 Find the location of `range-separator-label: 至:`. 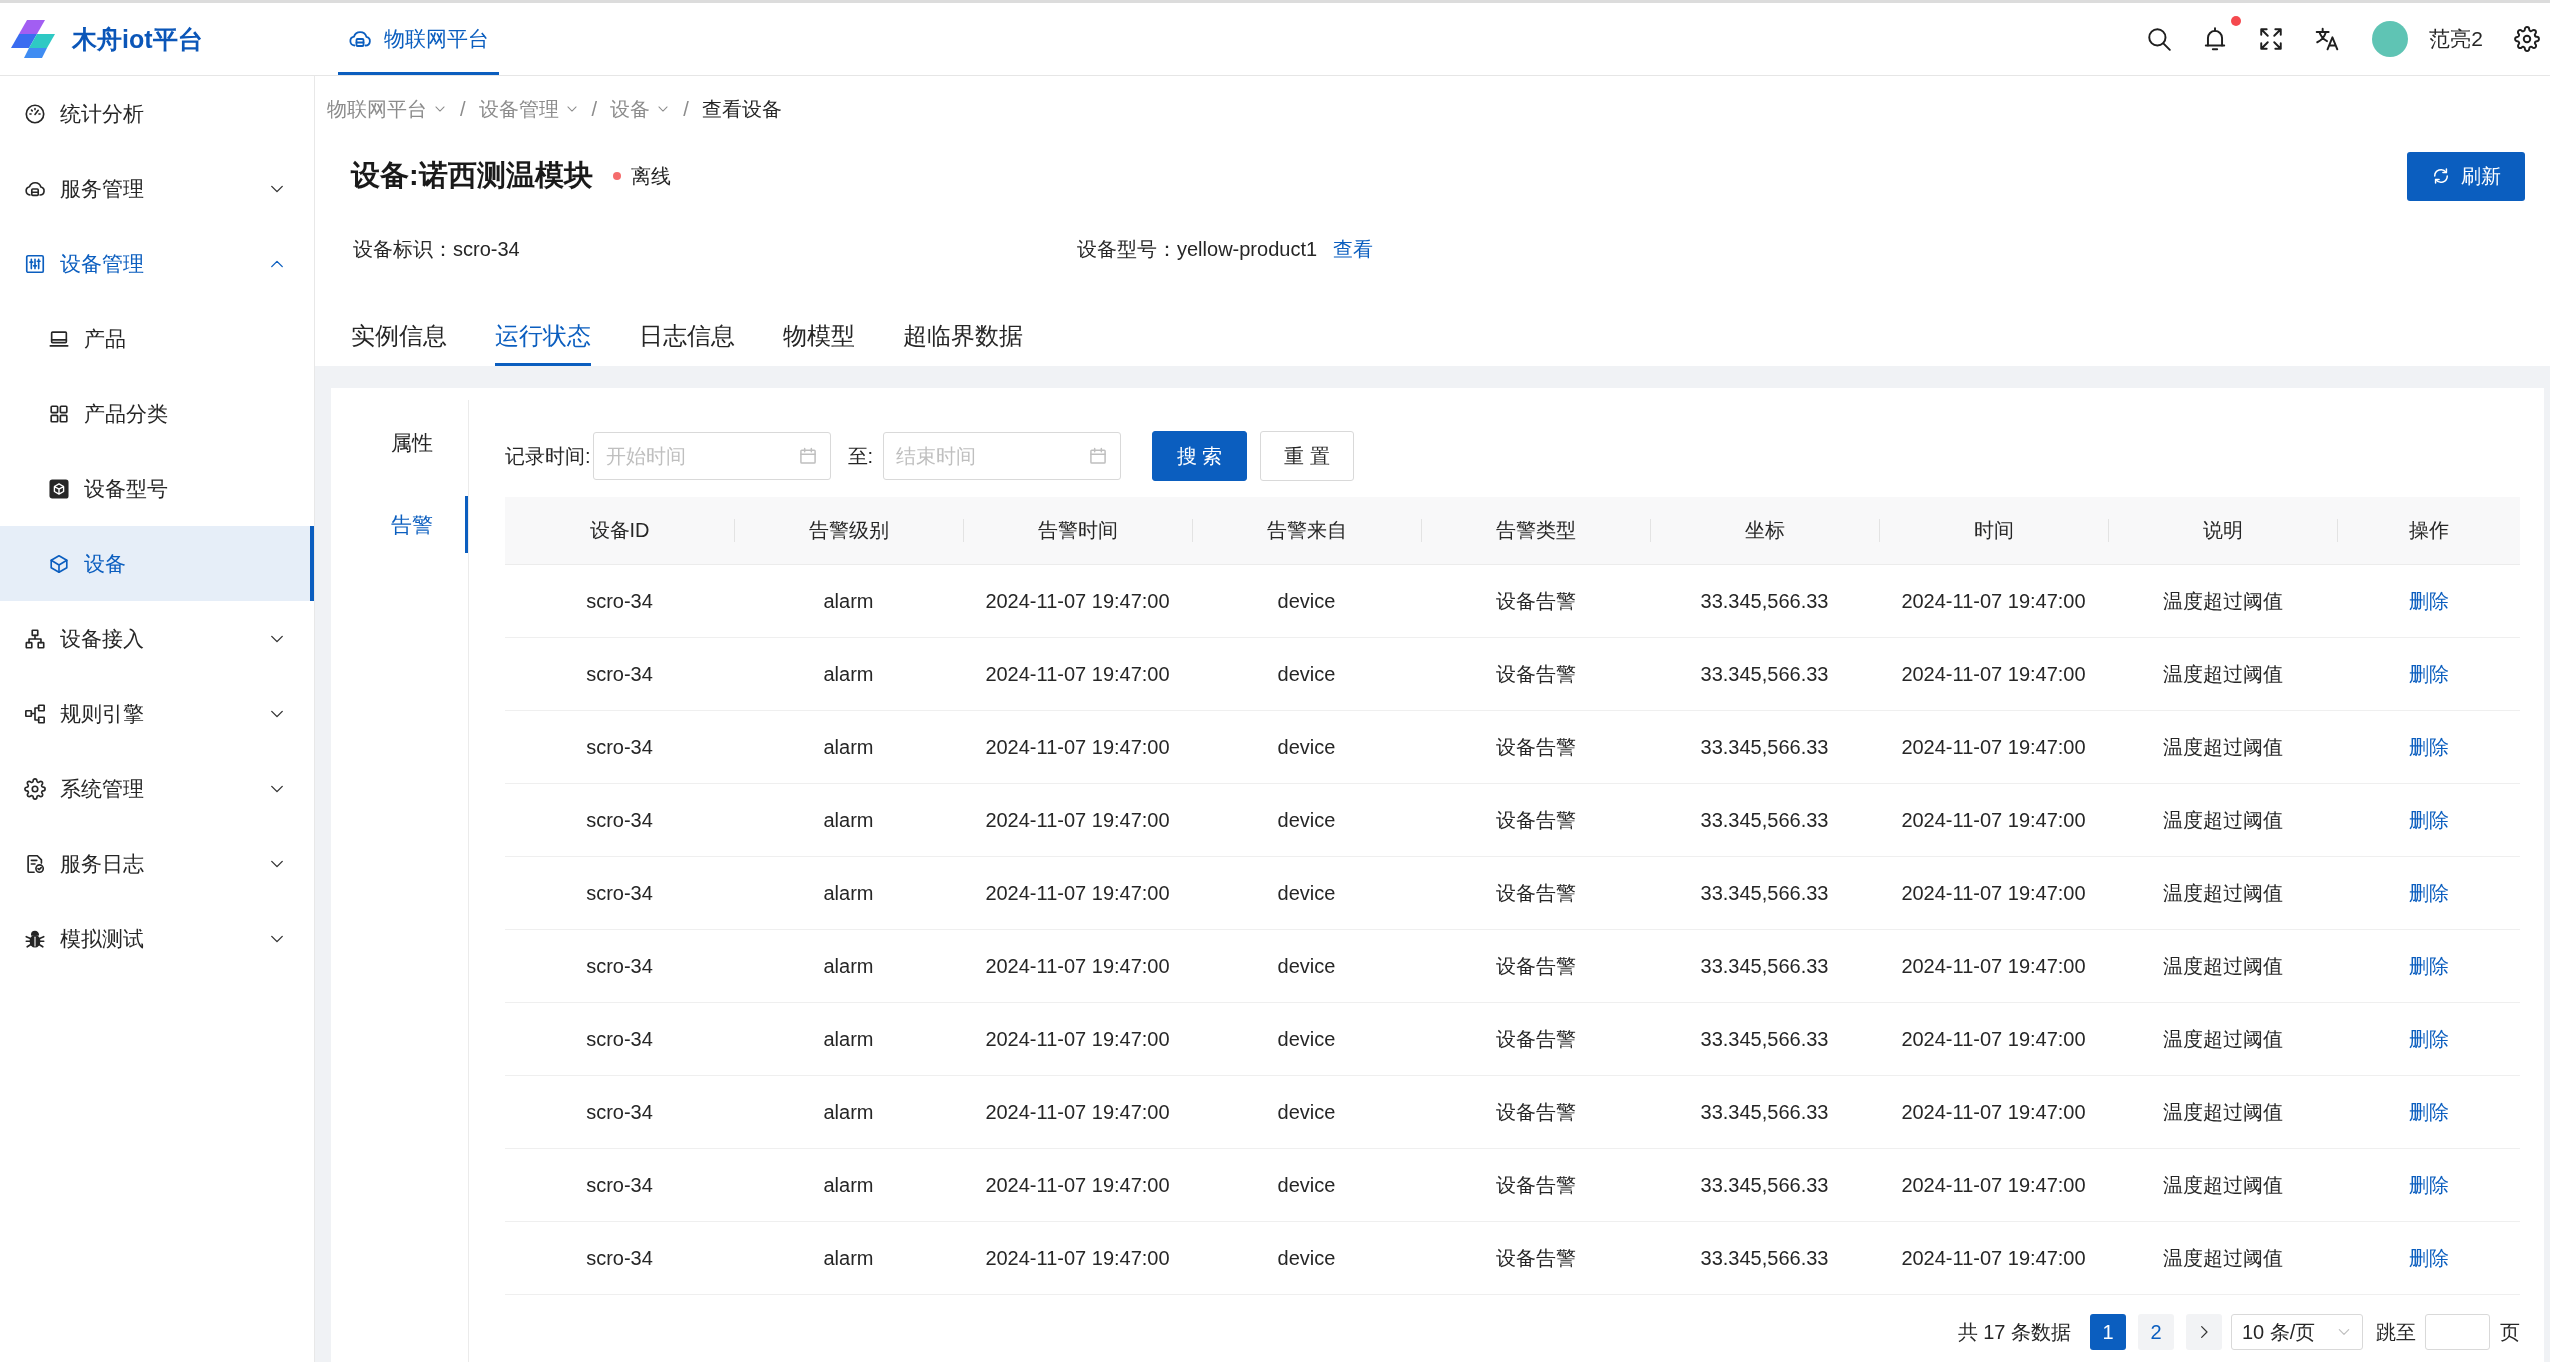

range-separator-label: 至: is located at coordinates (860, 456).